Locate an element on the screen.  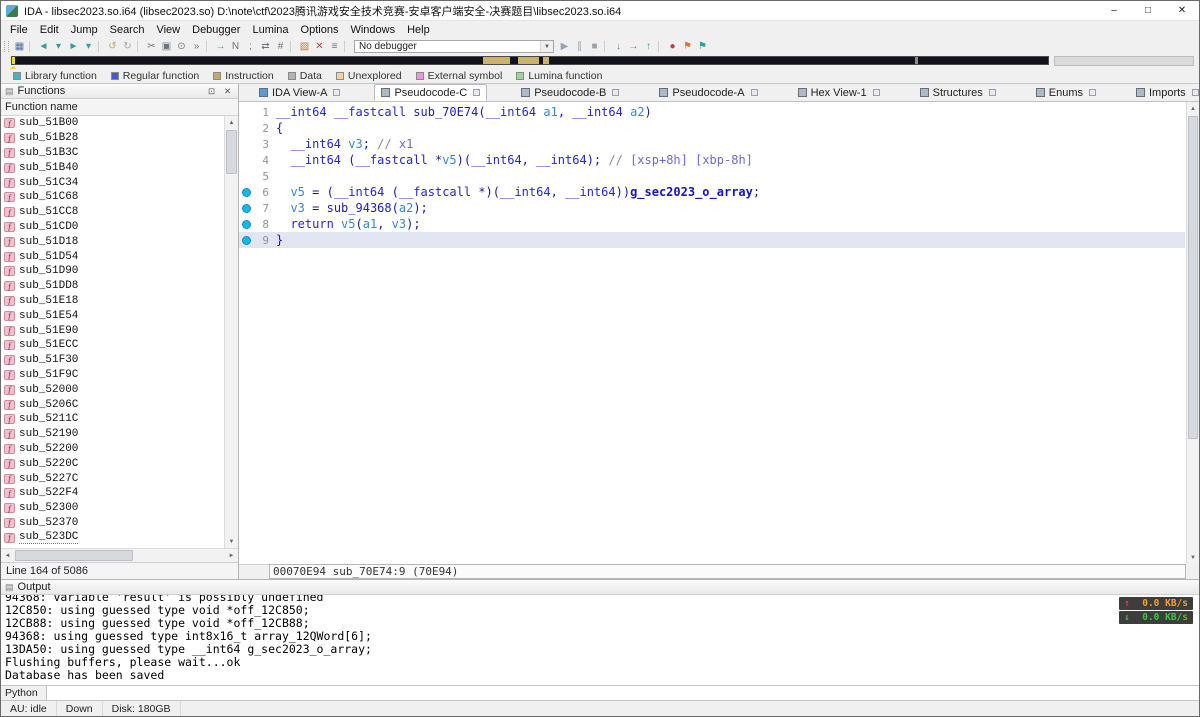
forward-history-icon: ▾ is located at coordinates (88, 47).